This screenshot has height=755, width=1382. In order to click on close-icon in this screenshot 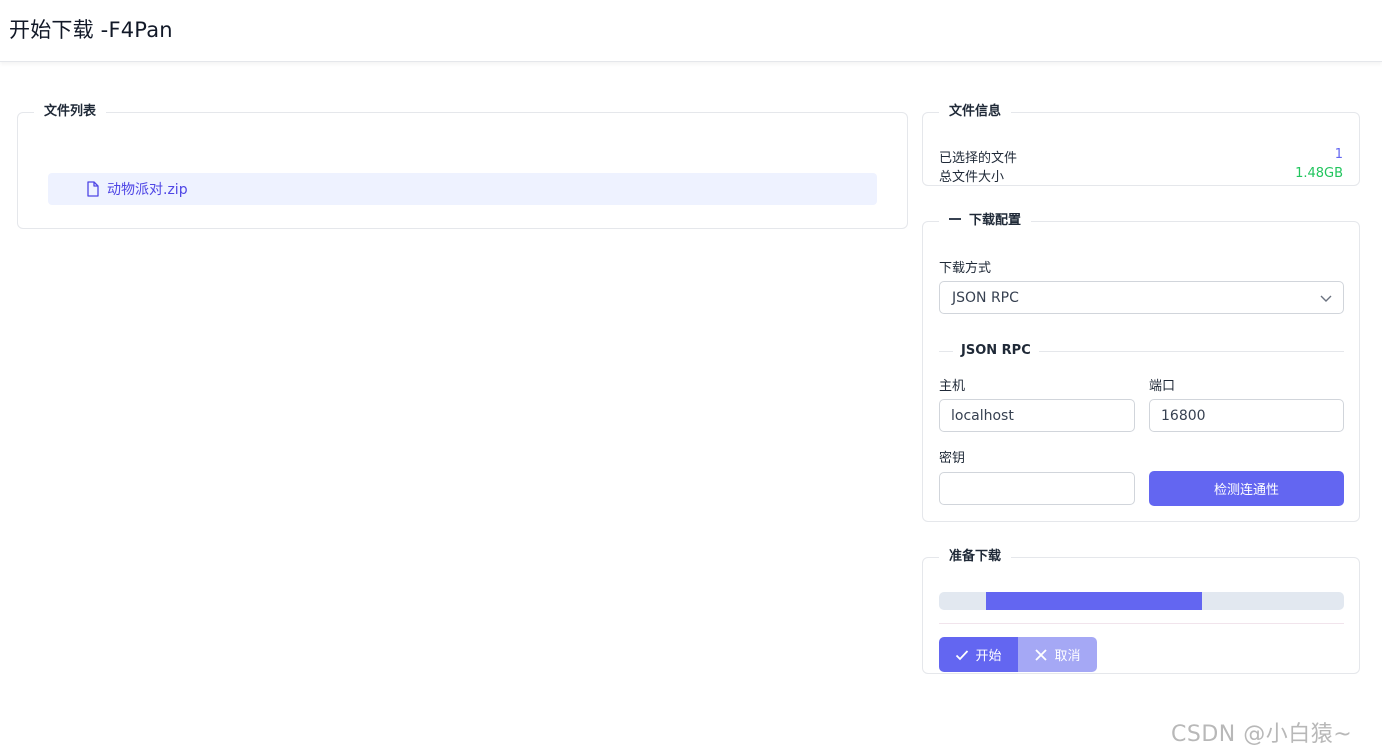, I will do `click(1041, 655)`.